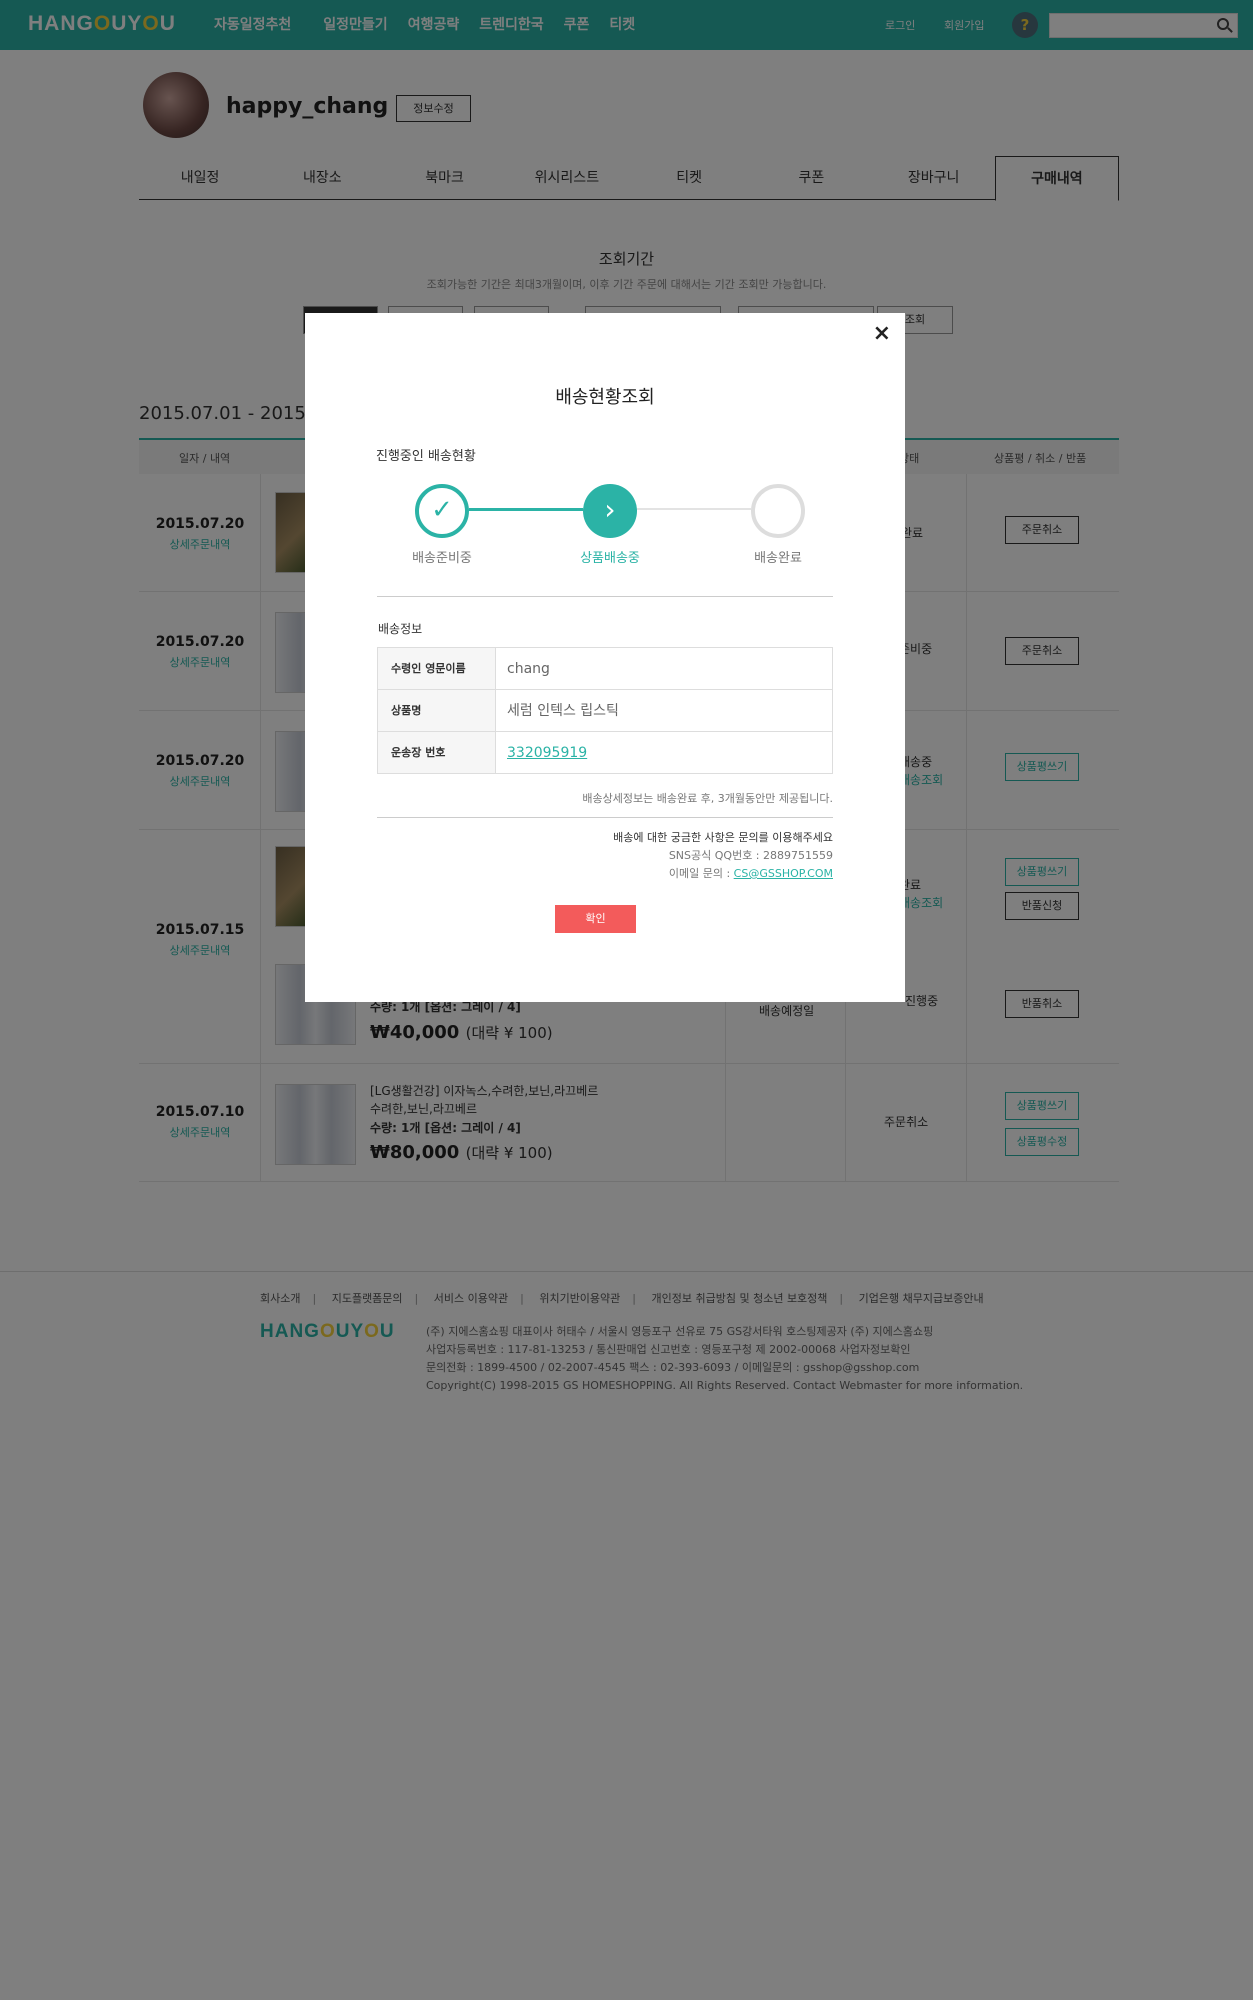 The width and height of the screenshot is (1253, 2000). What do you see at coordinates (442, 511) in the screenshot?
I see `check-icon: ✓` at bounding box center [442, 511].